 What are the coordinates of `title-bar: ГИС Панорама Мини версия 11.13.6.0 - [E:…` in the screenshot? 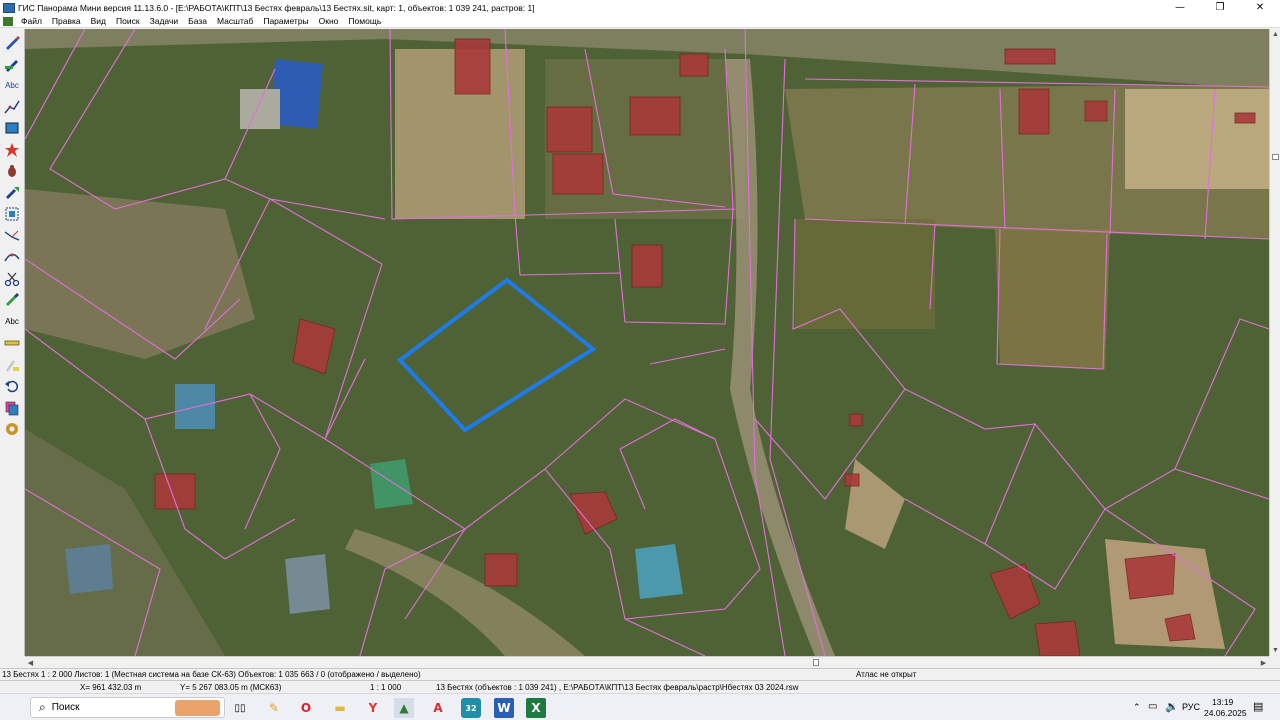 It's located at (640, 7).